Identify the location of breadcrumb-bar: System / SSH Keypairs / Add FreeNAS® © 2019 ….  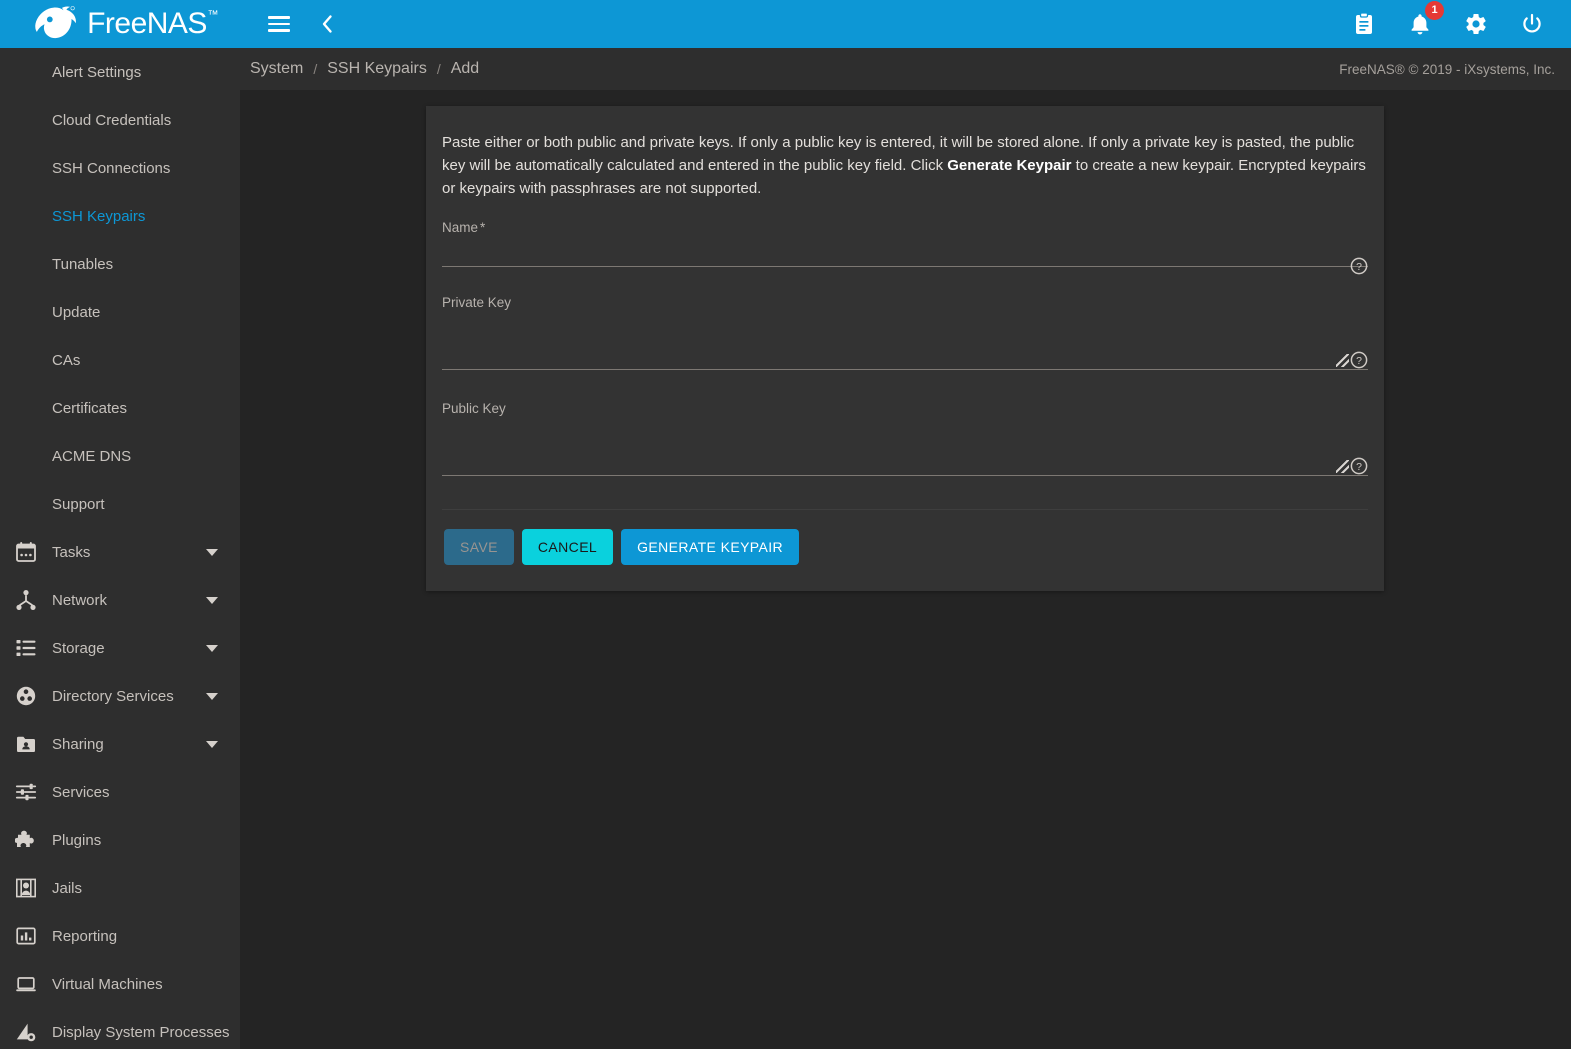
(905, 69).